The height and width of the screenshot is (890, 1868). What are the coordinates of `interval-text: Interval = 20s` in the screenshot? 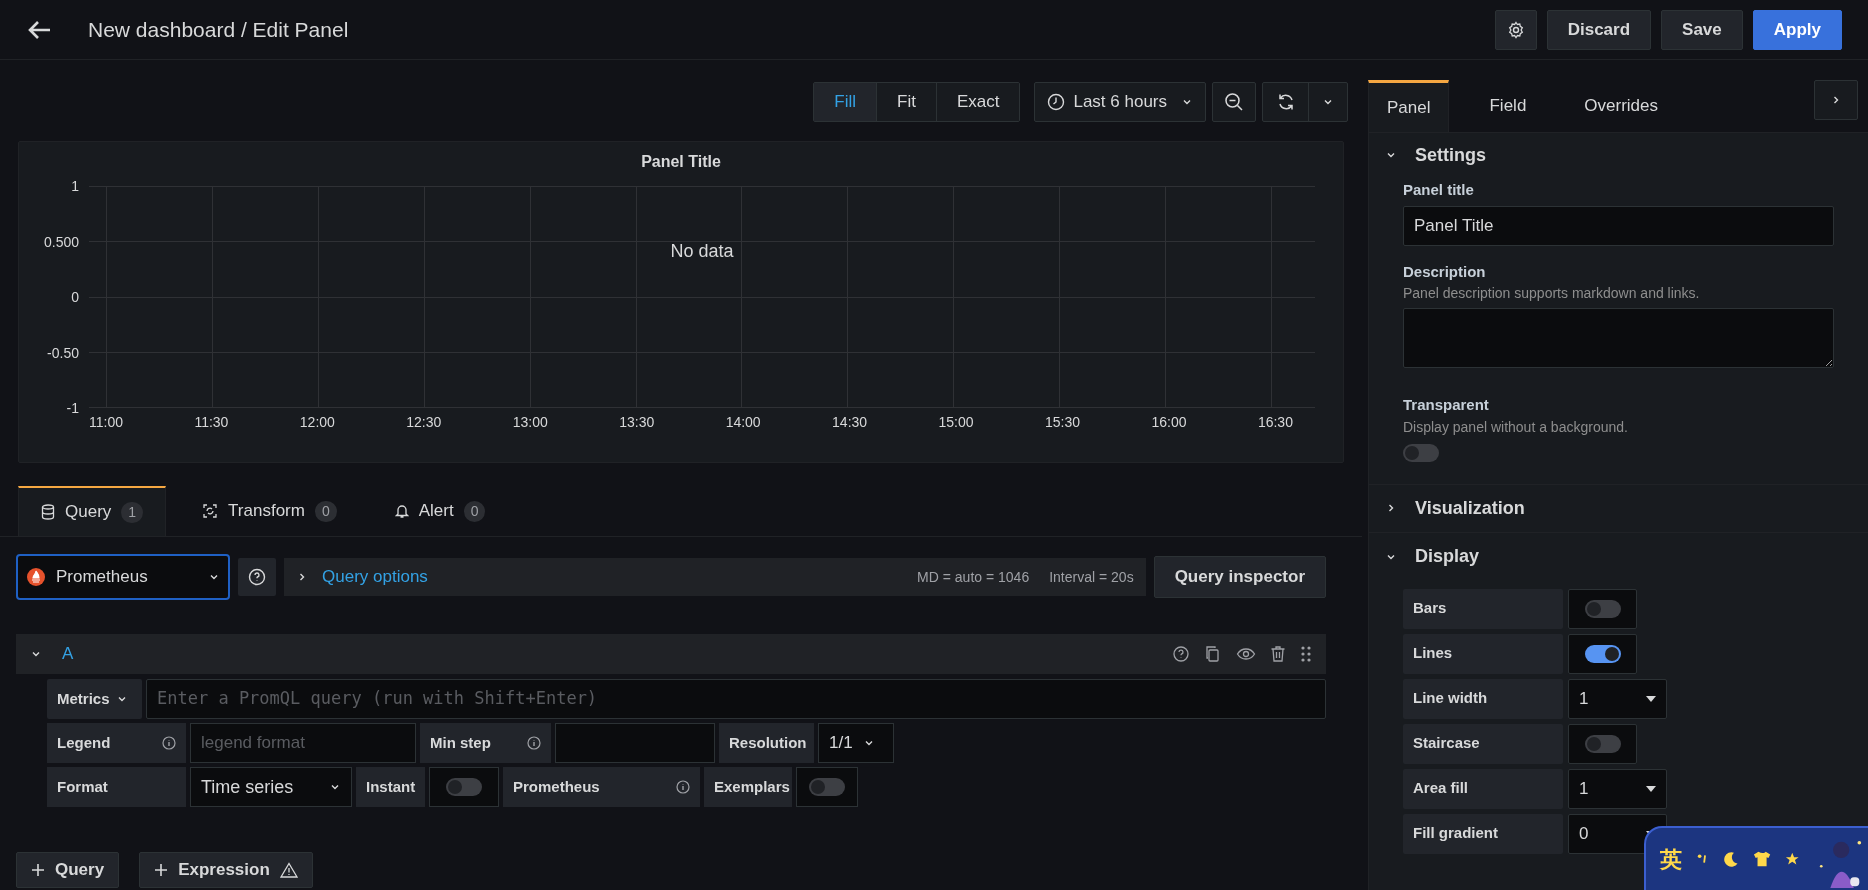 It's located at (1091, 577).